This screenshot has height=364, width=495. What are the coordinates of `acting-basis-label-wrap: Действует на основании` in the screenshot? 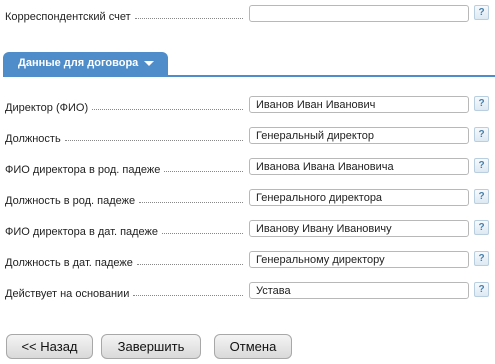 It's located at (125, 292).